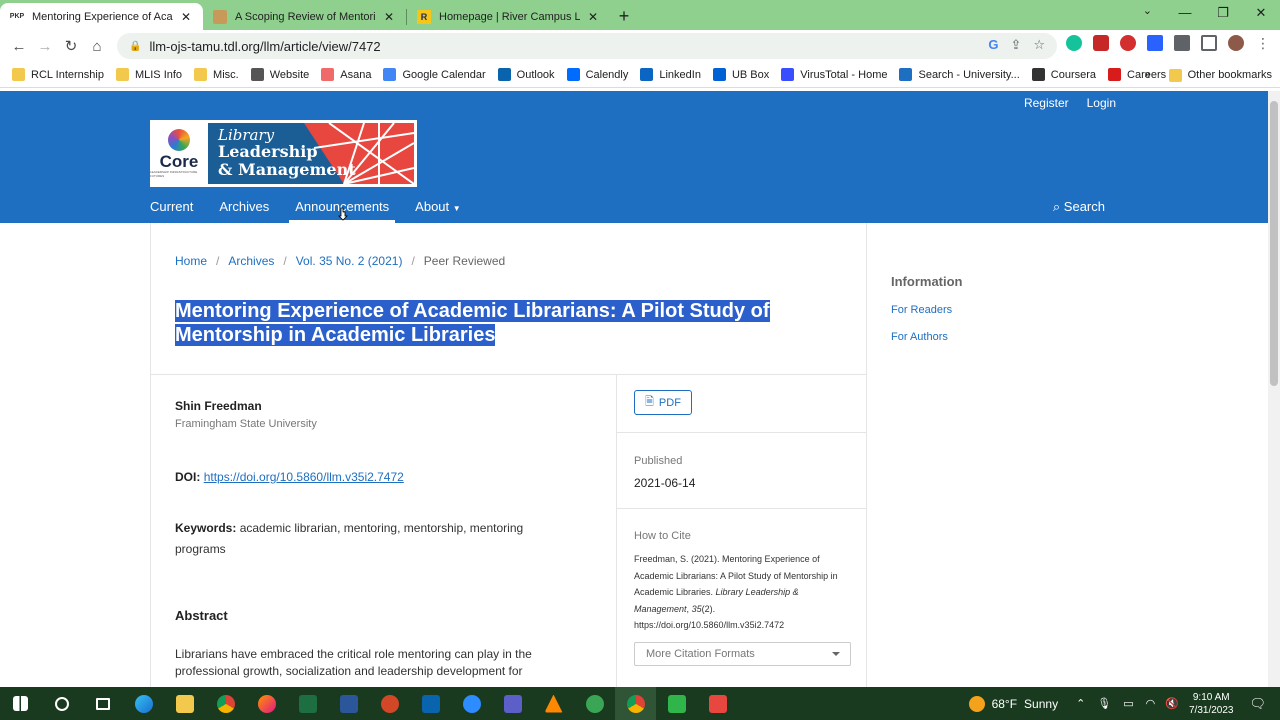  What do you see at coordinates (179, 161) in the screenshot?
I see `core-wordmark: Core` at bounding box center [179, 161].